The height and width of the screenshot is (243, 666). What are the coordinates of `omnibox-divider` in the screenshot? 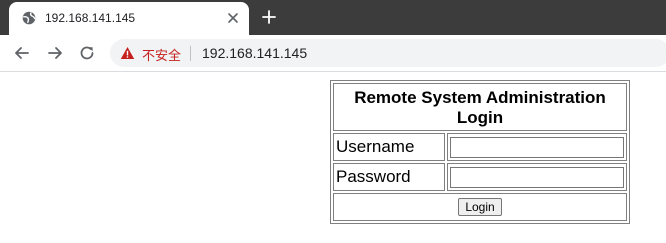 It's located at (190, 53).